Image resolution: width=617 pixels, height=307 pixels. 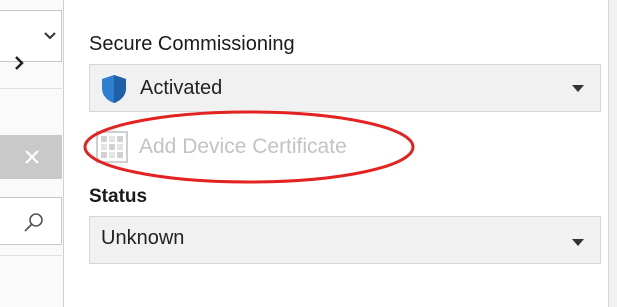 I want to click on panel-right-edge, so click(x=612, y=153).